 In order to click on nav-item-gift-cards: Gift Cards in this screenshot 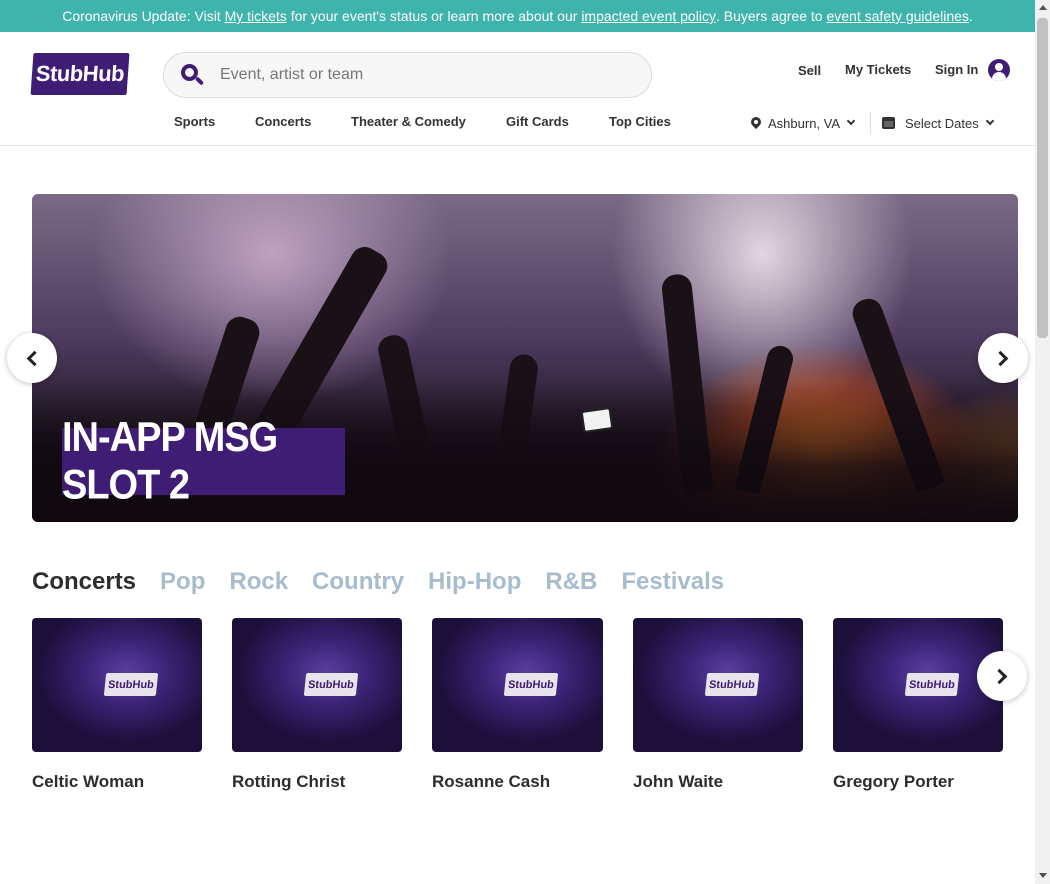, I will do `click(537, 121)`.